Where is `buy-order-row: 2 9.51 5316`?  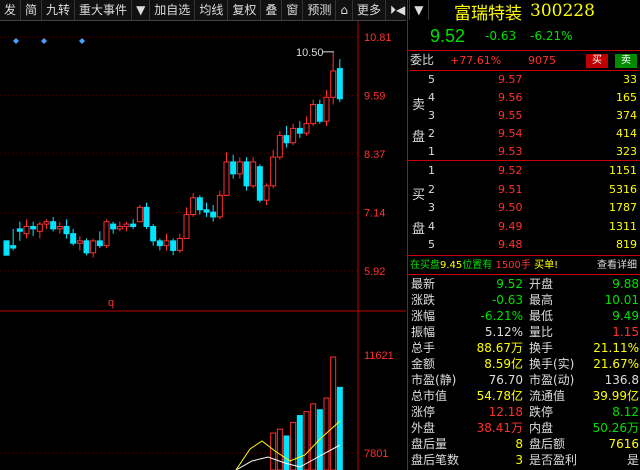 buy-order-row: 2 9.51 5316 is located at coordinates (524, 189).